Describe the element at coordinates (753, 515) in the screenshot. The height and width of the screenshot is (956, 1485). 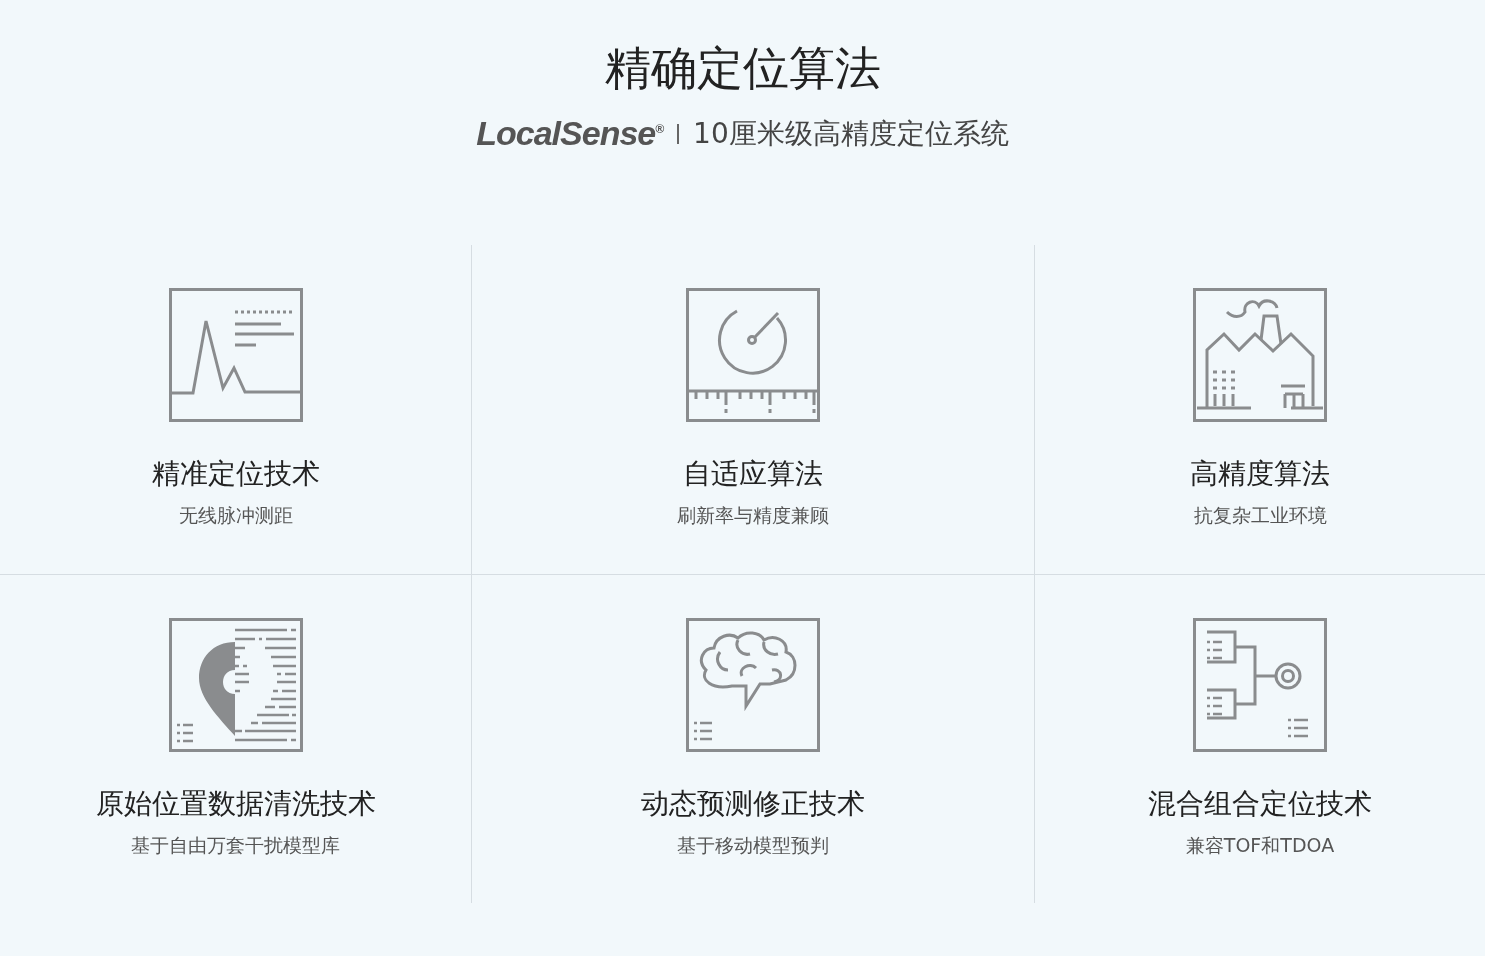
I see `feature-description: 刷新率与精度兼顾` at that location.